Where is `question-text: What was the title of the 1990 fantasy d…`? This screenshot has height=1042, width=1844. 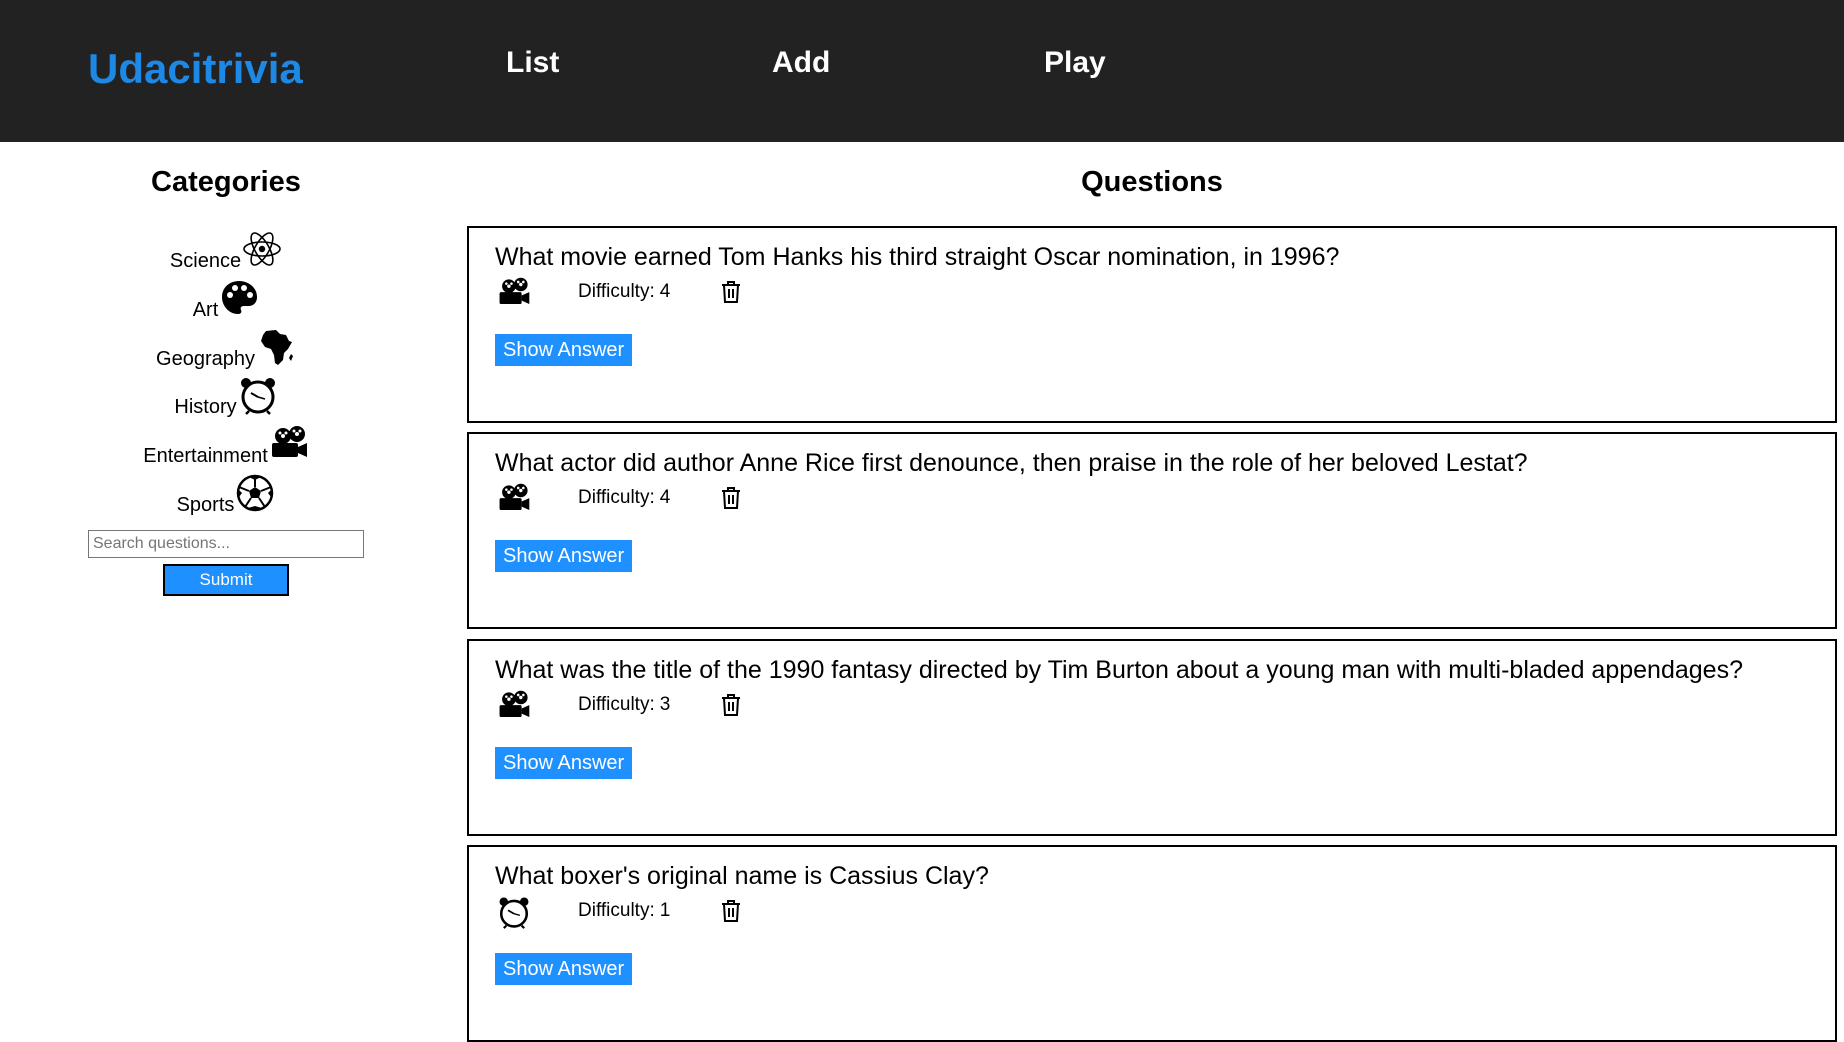 question-text: What was the title of the 1990 fantasy d… is located at coordinates (1119, 670).